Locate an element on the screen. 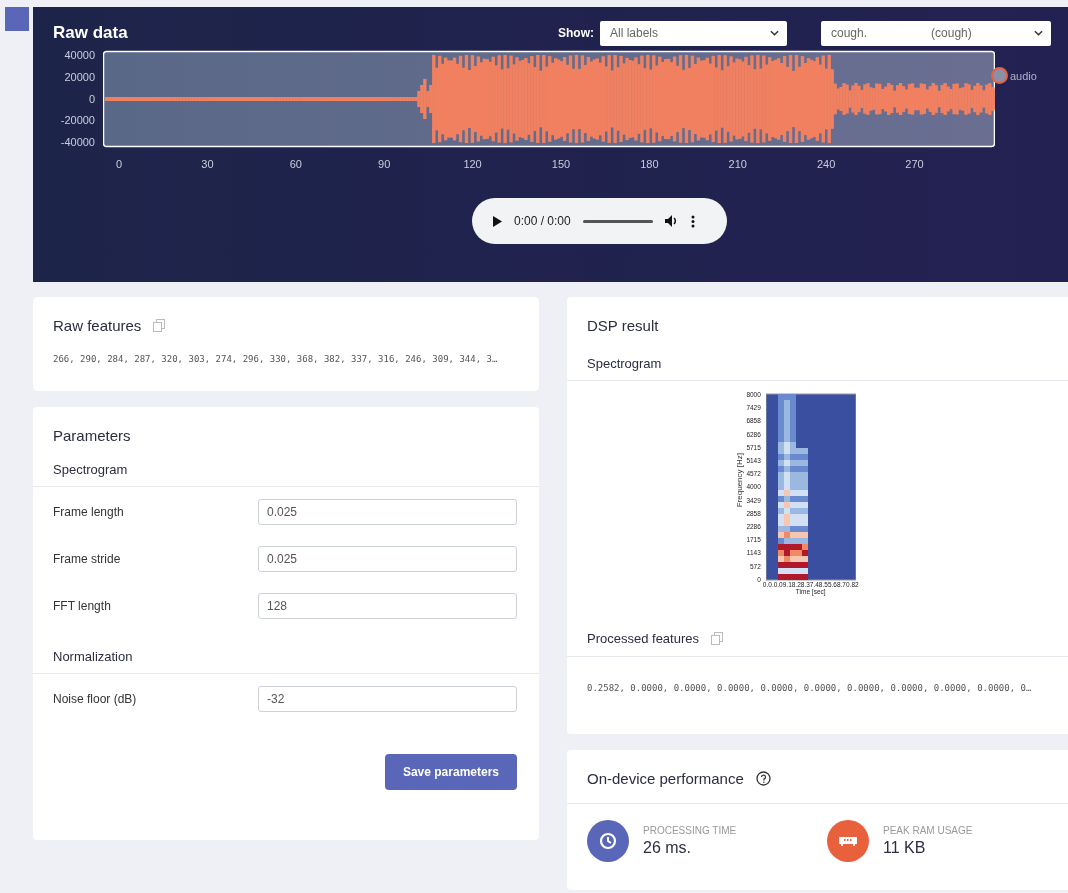 The image size is (1068, 893). axis-tick-label: 180 is located at coordinates (649, 164).